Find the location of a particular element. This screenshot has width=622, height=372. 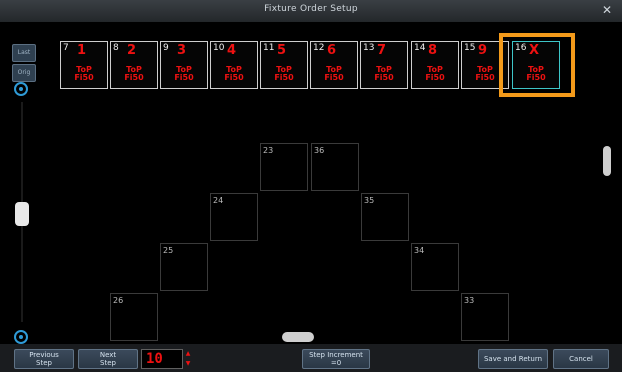

fixture-number: 14 is located at coordinates (420, 48).